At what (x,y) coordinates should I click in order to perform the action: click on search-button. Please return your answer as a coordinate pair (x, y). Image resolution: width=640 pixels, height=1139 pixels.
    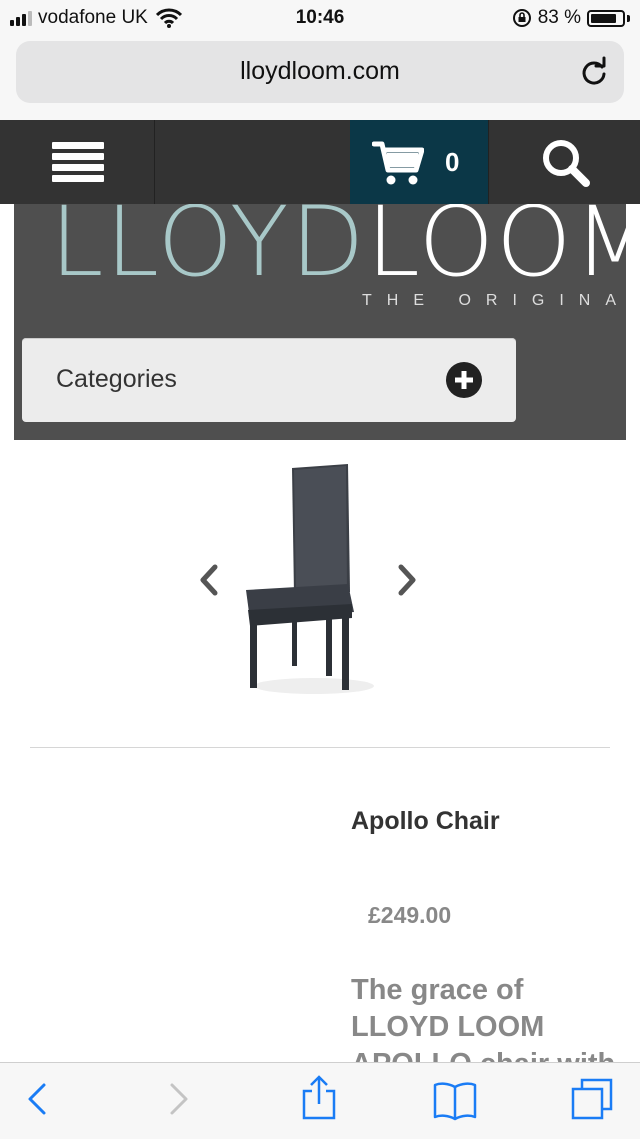
    Looking at the image, I should click on (564, 162).